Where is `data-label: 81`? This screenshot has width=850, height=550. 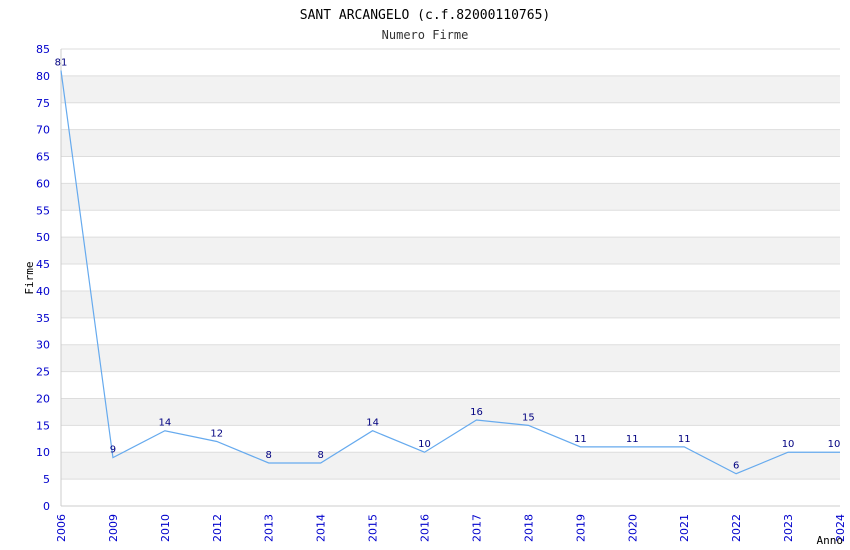 data-label: 81 is located at coordinates (61, 63).